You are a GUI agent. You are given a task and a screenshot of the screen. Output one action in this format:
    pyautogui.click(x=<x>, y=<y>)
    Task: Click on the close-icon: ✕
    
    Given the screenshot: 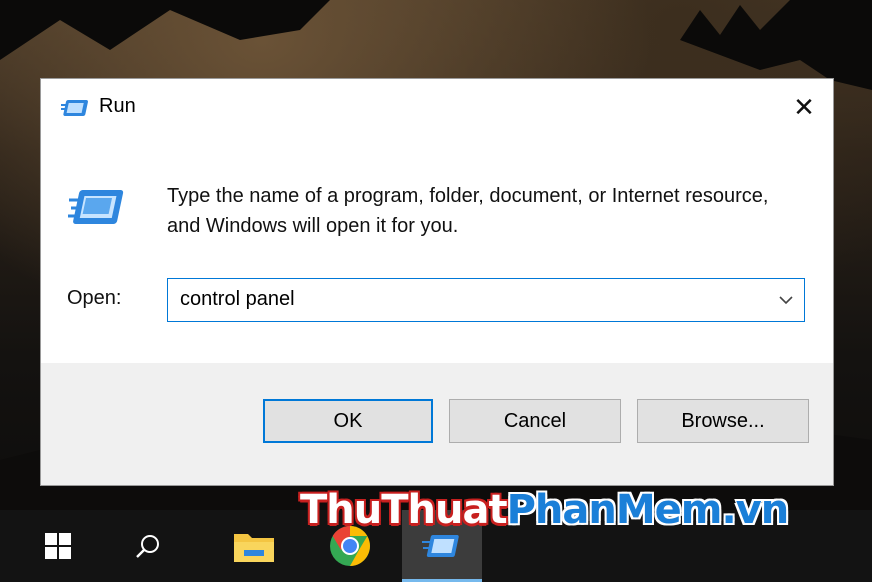 What is the action you would take?
    pyautogui.click(x=804, y=108)
    